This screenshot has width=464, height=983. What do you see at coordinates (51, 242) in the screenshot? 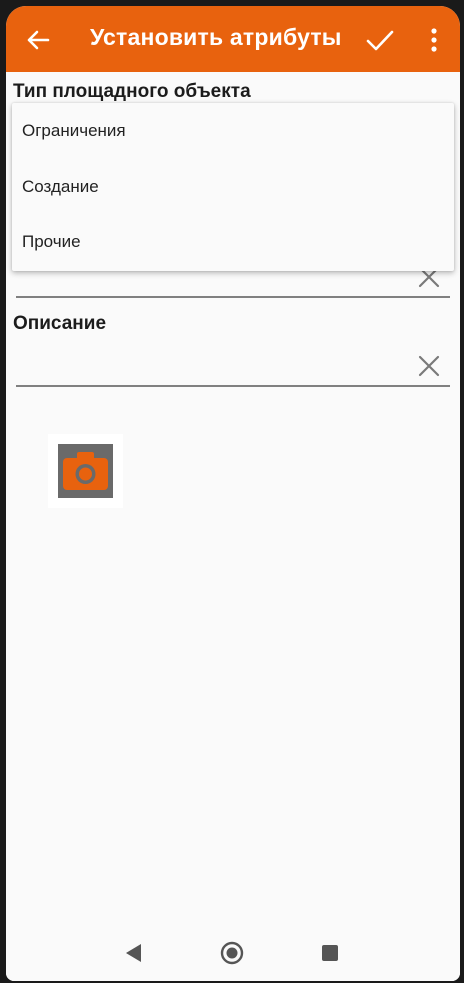
I see `dropdown-option: Прочие` at bounding box center [51, 242].